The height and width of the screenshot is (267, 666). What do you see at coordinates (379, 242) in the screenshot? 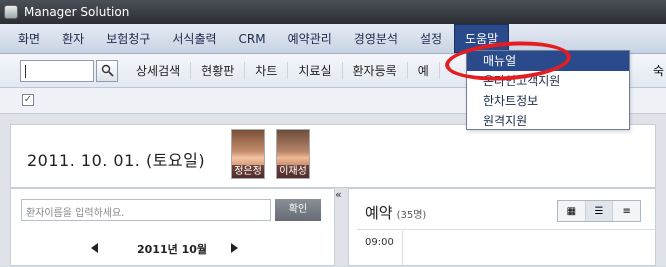
I see `time-slot-0900: 09:00` at bounding box center [379, 242].